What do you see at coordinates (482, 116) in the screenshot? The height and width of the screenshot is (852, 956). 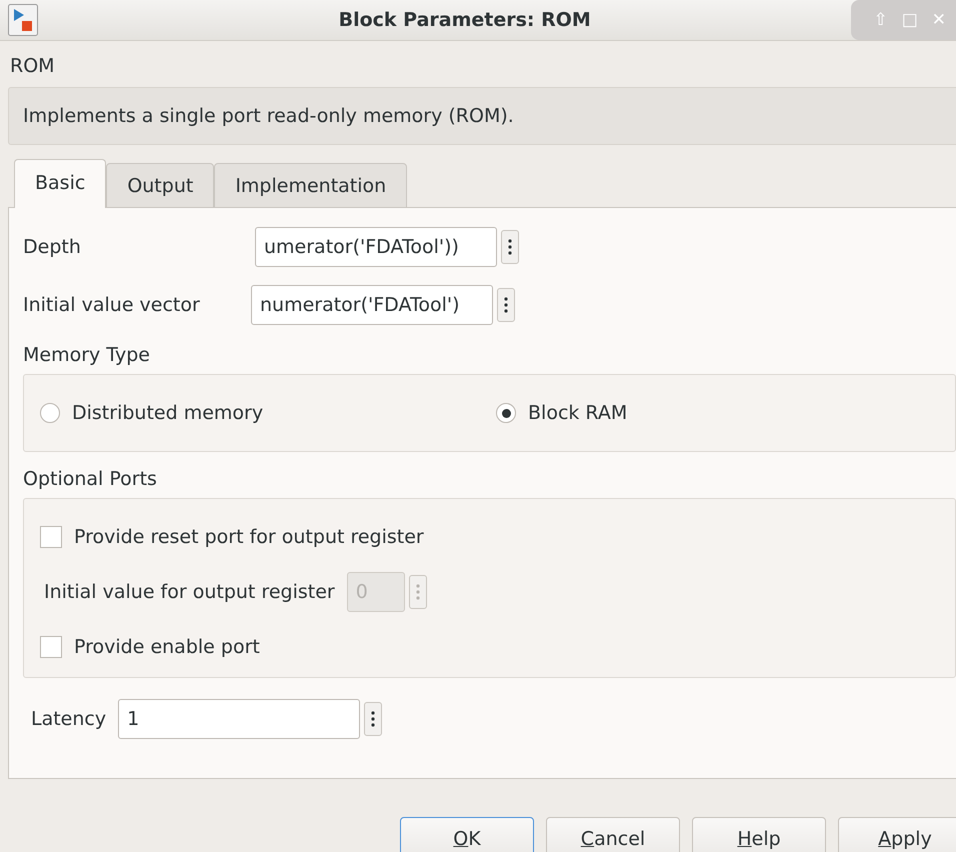 I see `description: Implements a single port read-only memory (ROM).` at bounding box center [482, 116].